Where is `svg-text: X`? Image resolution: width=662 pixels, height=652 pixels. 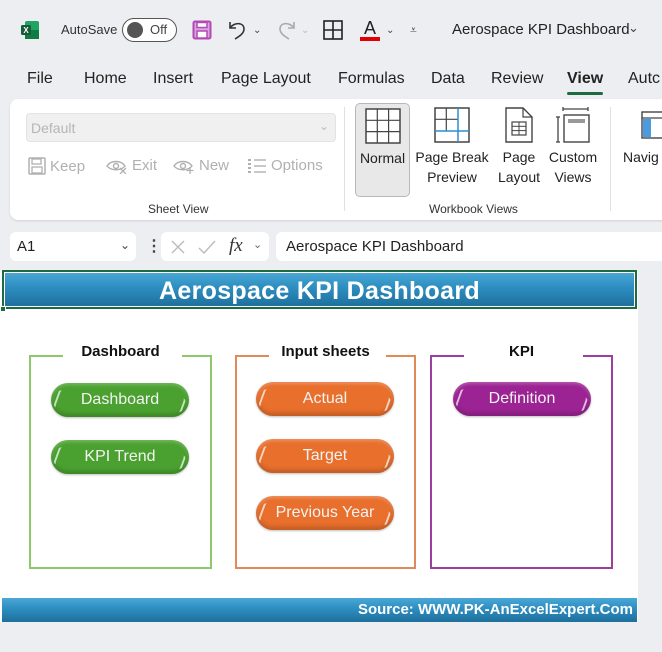
svg-text: X is located at coordinates (26, 30).